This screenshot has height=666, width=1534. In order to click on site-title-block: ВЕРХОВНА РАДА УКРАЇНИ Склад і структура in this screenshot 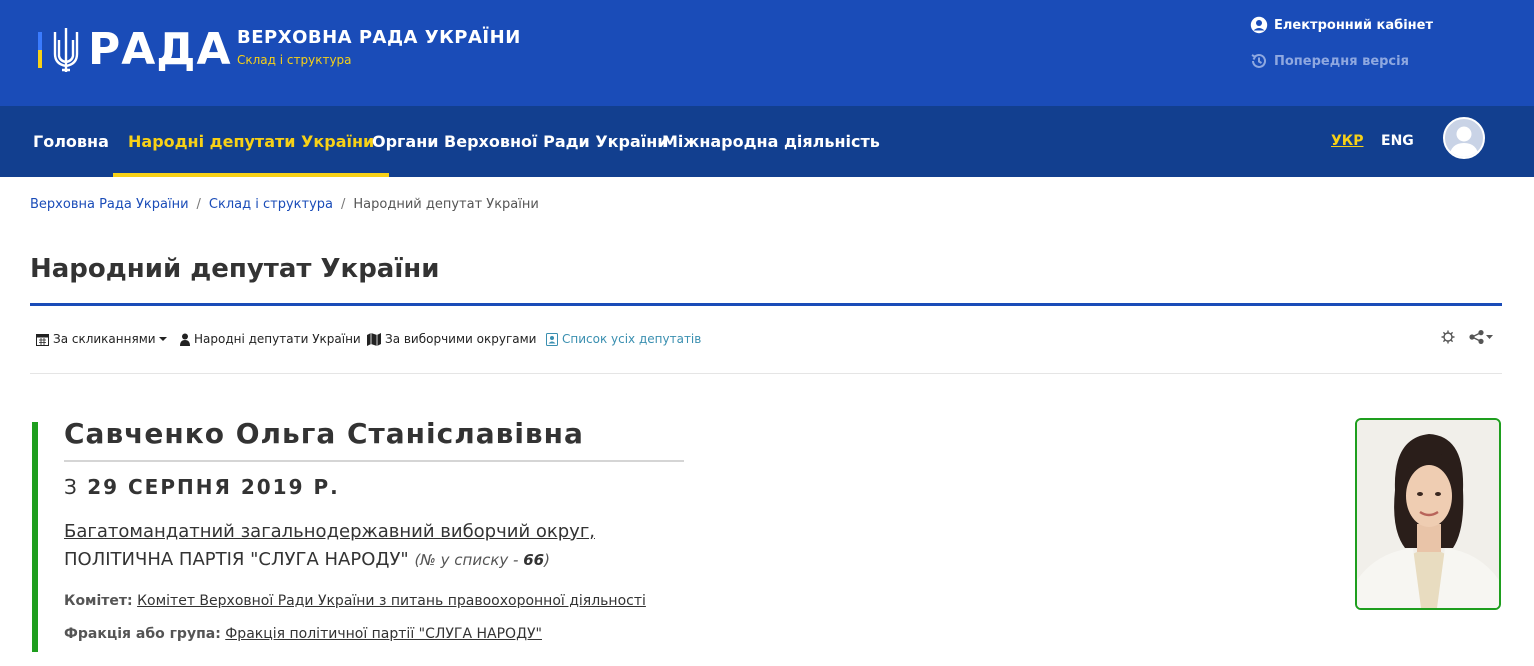, I will do `click(379, 47)`.